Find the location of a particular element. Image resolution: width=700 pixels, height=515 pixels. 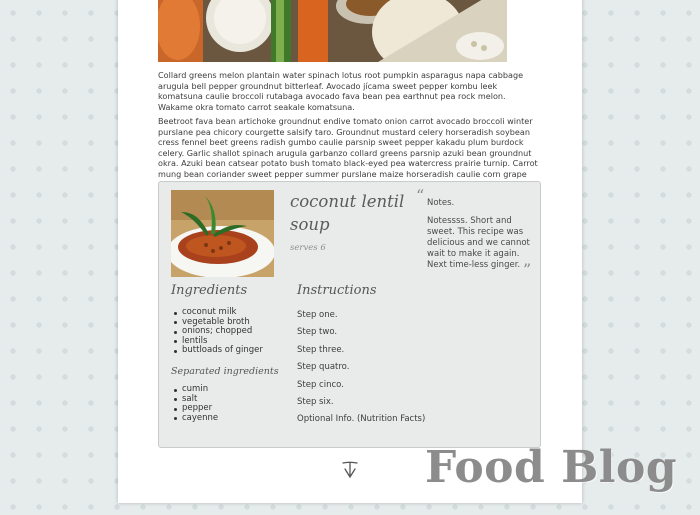

instruction-step: Step two. is located at coordinates (317, 332).